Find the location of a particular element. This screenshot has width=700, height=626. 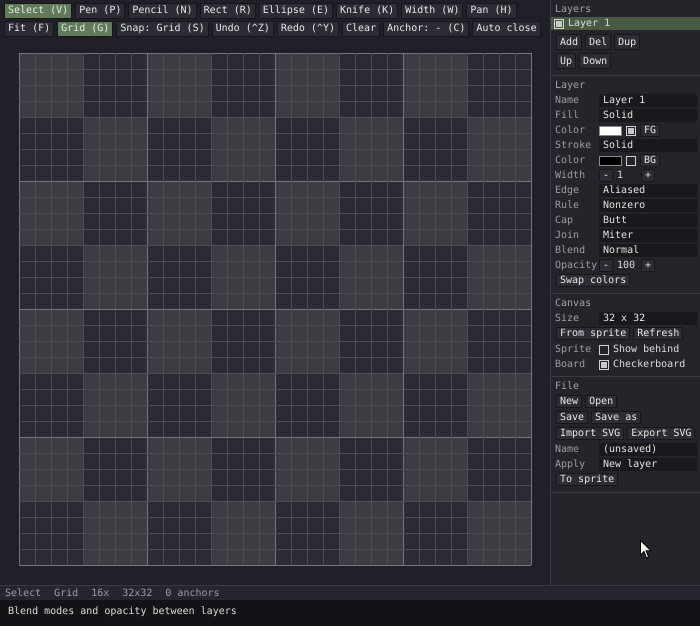

pointer-cursor-icon is located at coordinates (646, 549).